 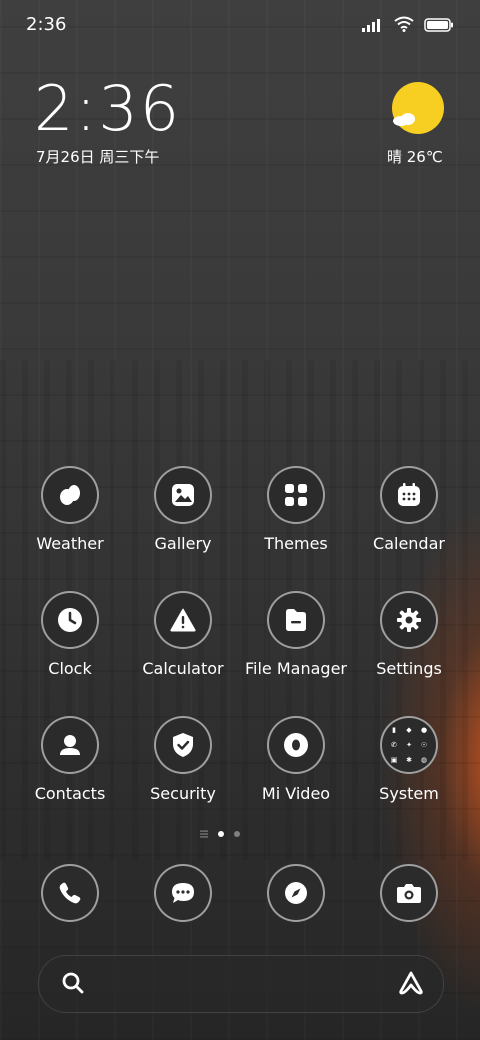 I want to click on status-icons, so click(x=408, y=26).